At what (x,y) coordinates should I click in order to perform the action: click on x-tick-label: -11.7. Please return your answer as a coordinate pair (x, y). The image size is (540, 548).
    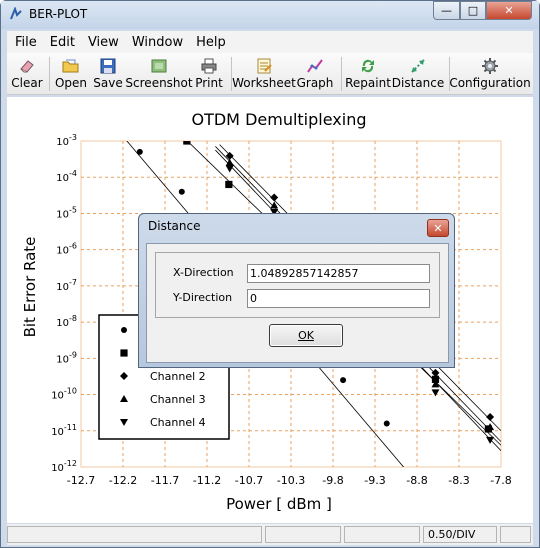
    Looking at the image, I should click on (165, 480).